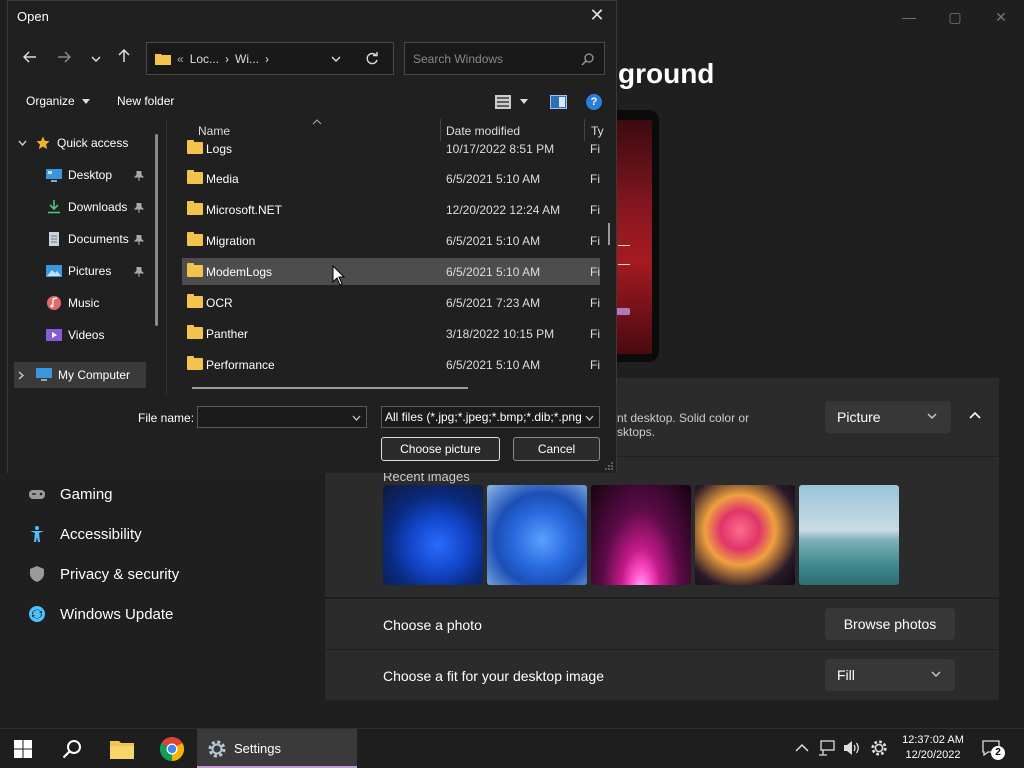 The height and width of the screenshot is (768, 1024). Describe the element at coordinates (37, 614) in the screenshot. I see `windows-update-icon` at that location.